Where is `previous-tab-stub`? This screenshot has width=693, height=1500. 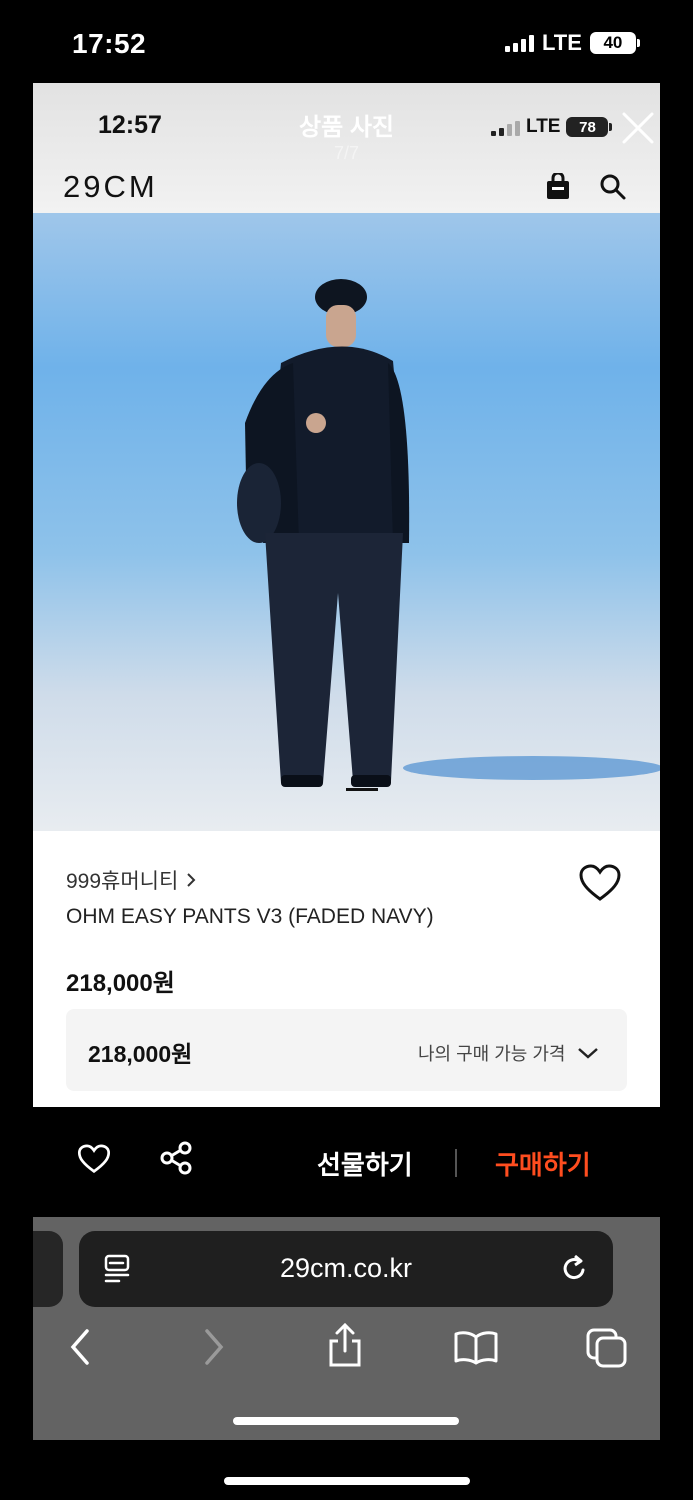 previous-tab-stub is located at coordinates (48, 1269).